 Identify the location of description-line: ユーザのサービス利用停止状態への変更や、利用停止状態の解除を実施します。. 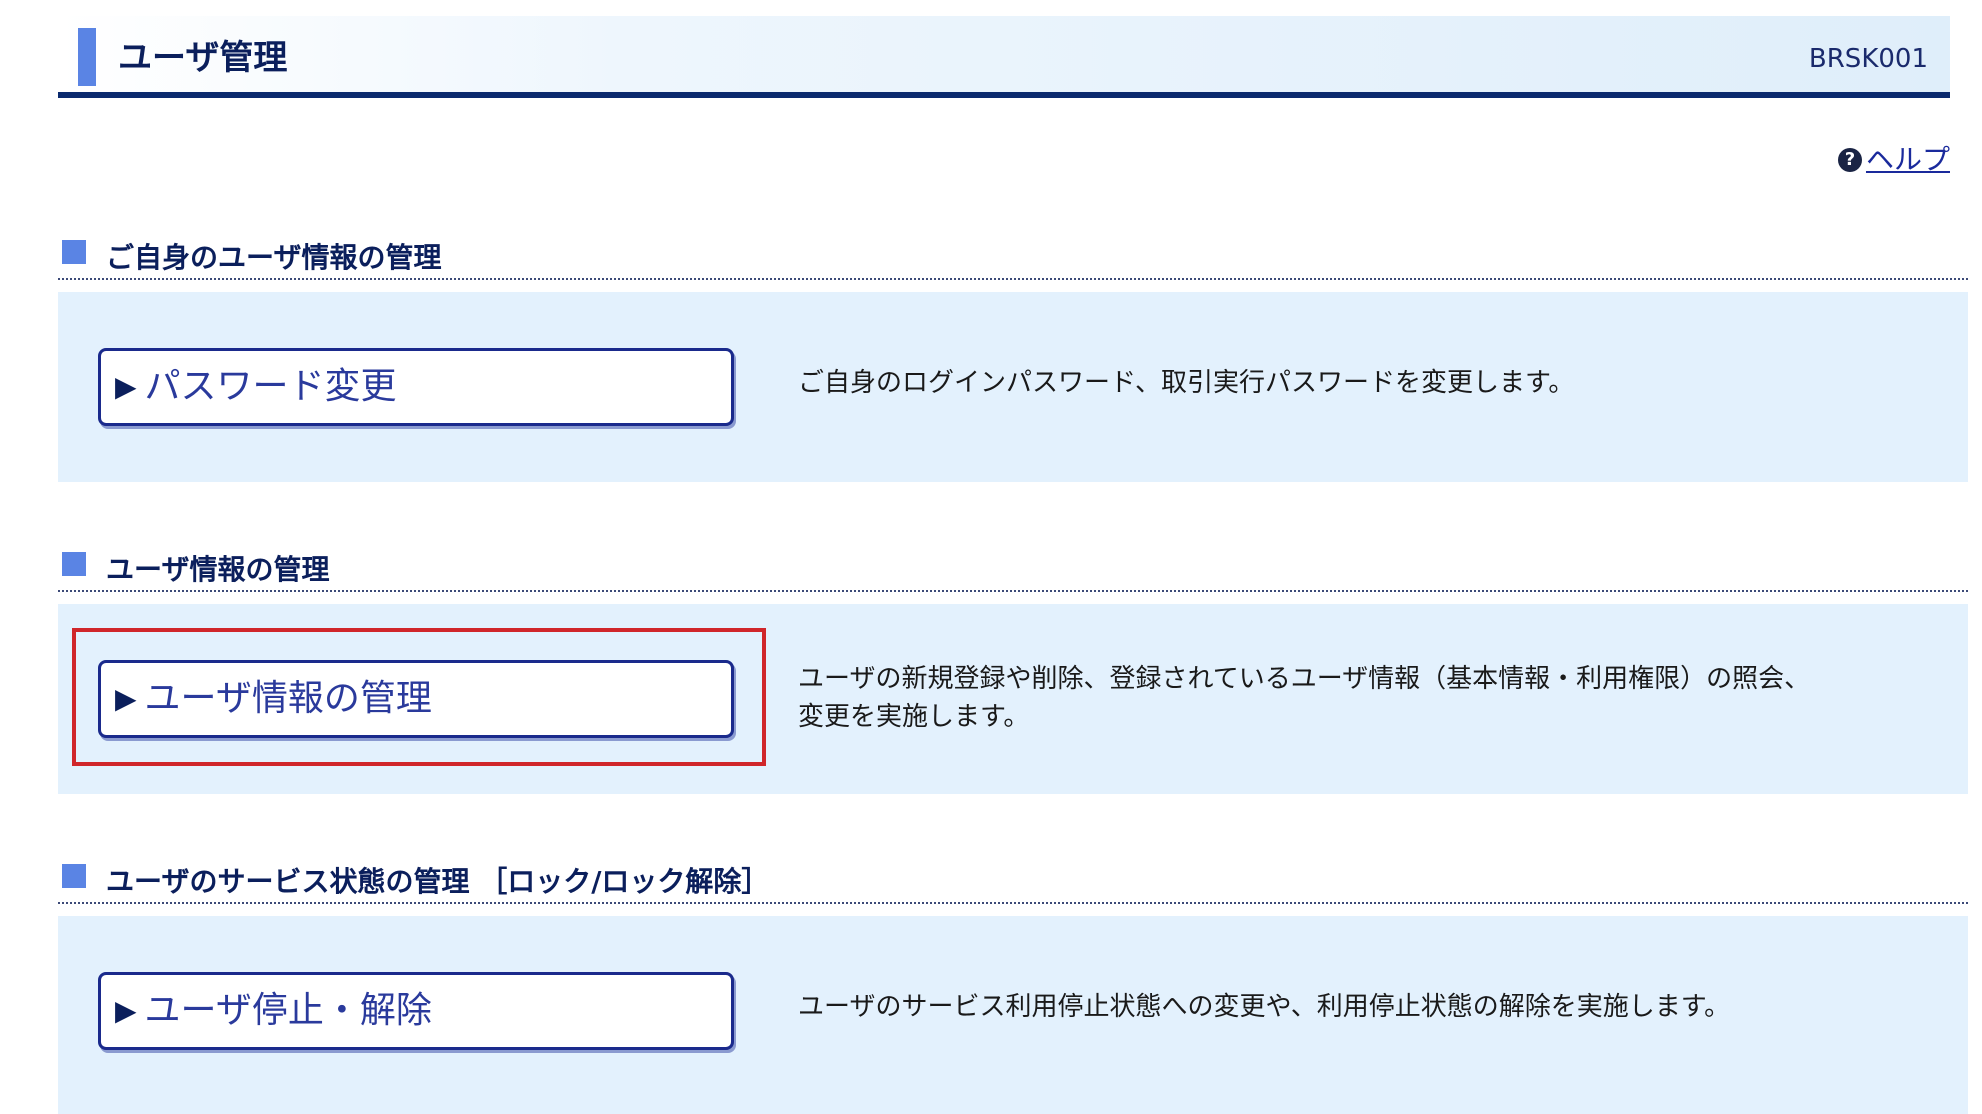
(1264, 1007).